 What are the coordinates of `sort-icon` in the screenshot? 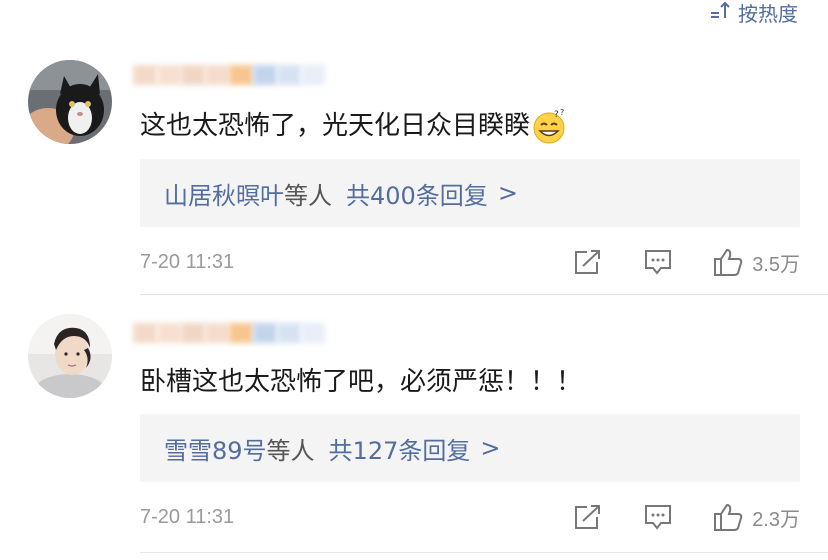 It's located at (721, 12).